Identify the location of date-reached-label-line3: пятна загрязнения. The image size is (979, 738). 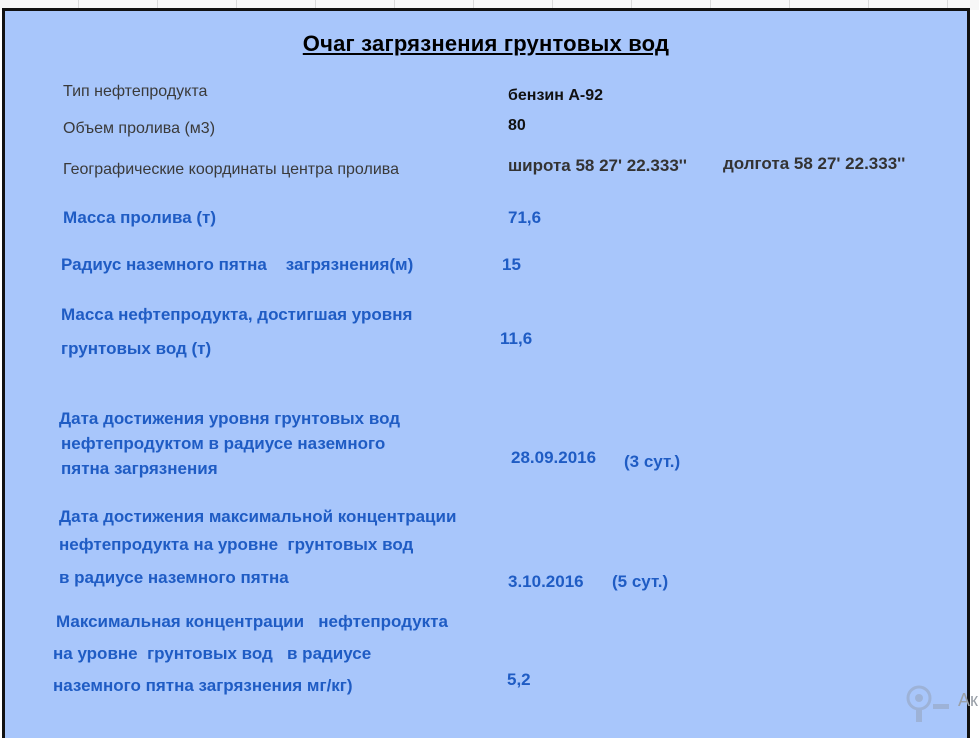
(139, 468).